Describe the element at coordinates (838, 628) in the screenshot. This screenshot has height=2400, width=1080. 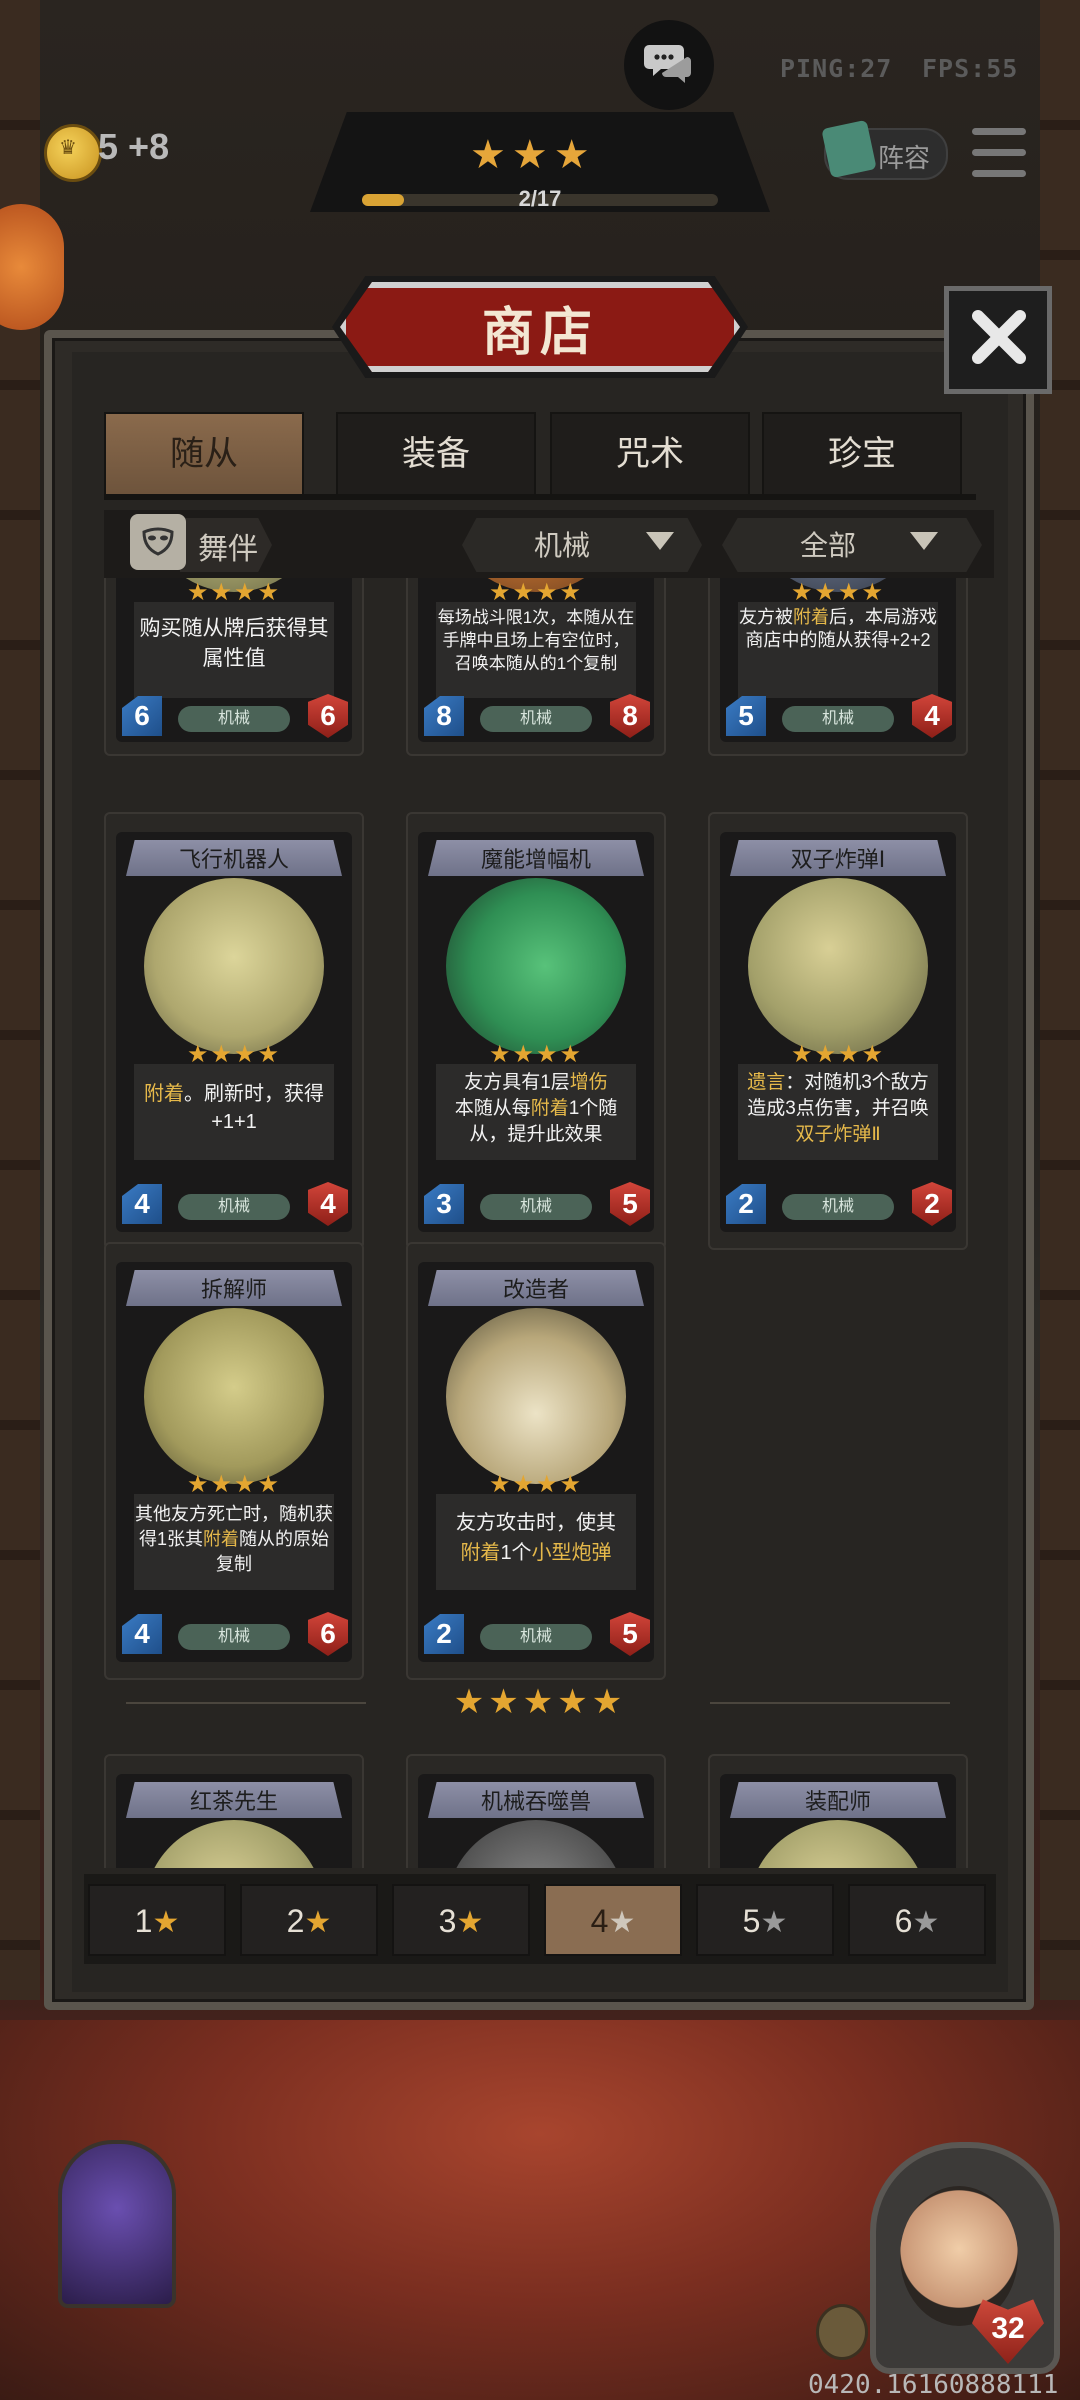
I see `card-description: 友方被附着后，本局游戏商店中的随从获得+2+2` at that location.